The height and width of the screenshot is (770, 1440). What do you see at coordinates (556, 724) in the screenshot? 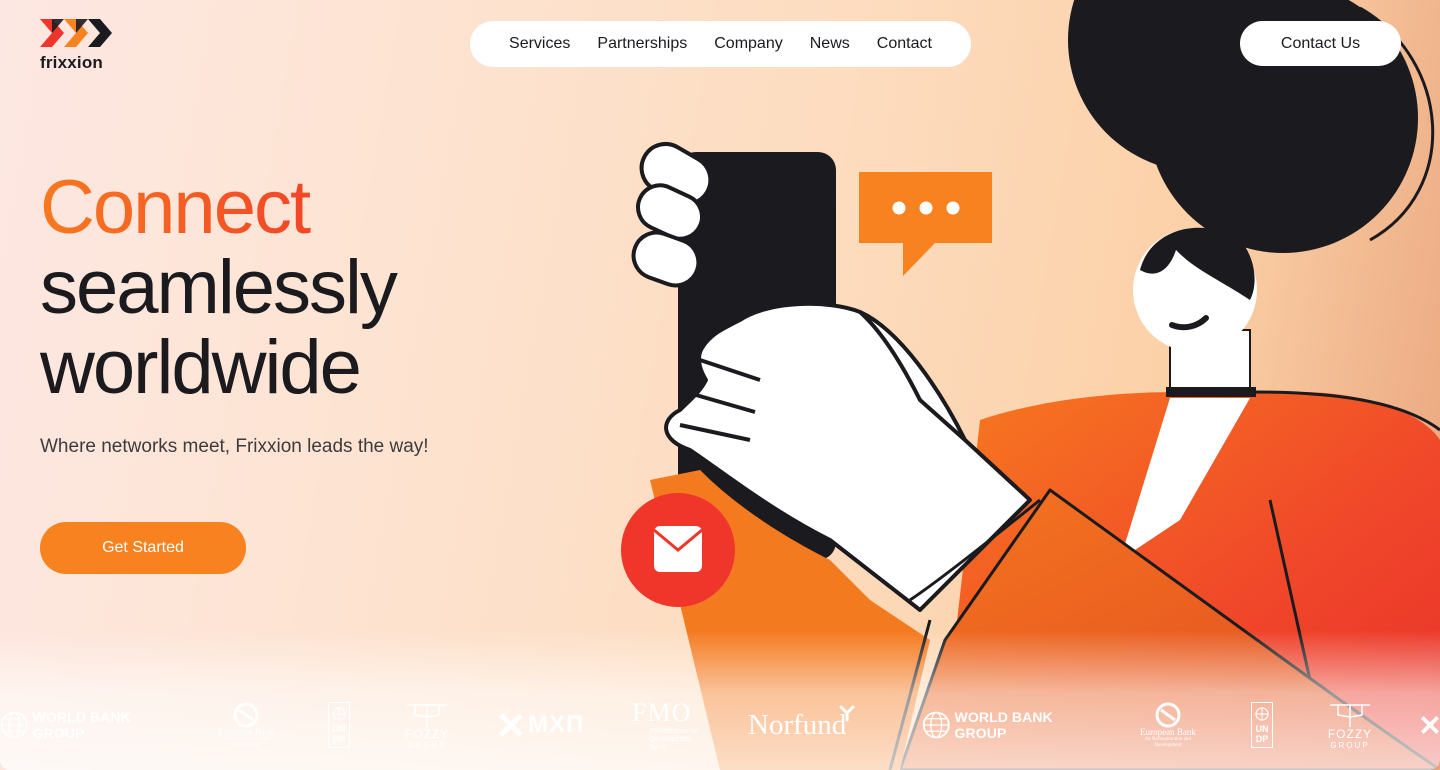
I see `partner-mhp-label: МХП` at bounding box center [556, 724].